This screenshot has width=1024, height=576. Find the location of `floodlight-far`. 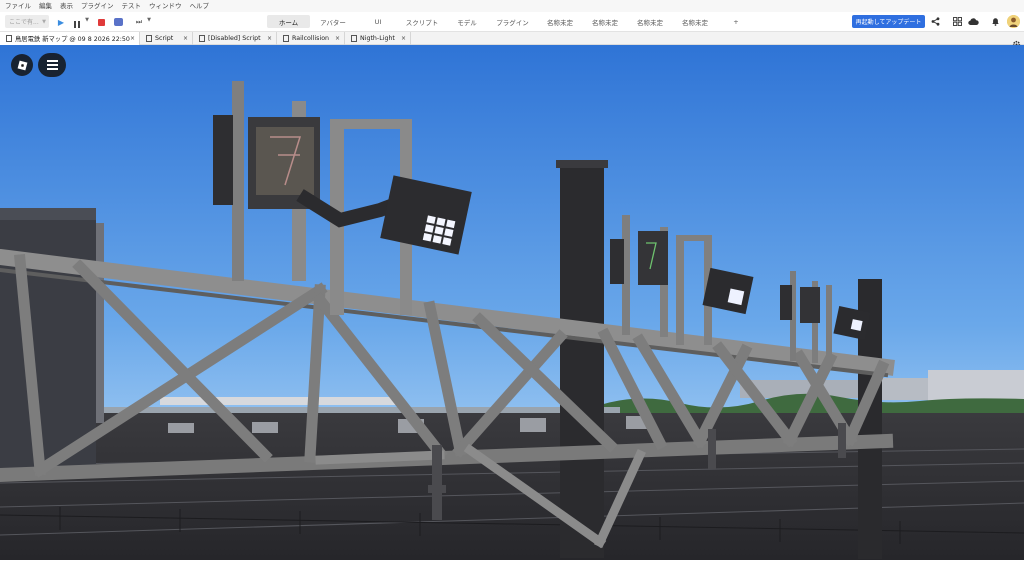

floodlight-far is located at coordinates (856, 325).